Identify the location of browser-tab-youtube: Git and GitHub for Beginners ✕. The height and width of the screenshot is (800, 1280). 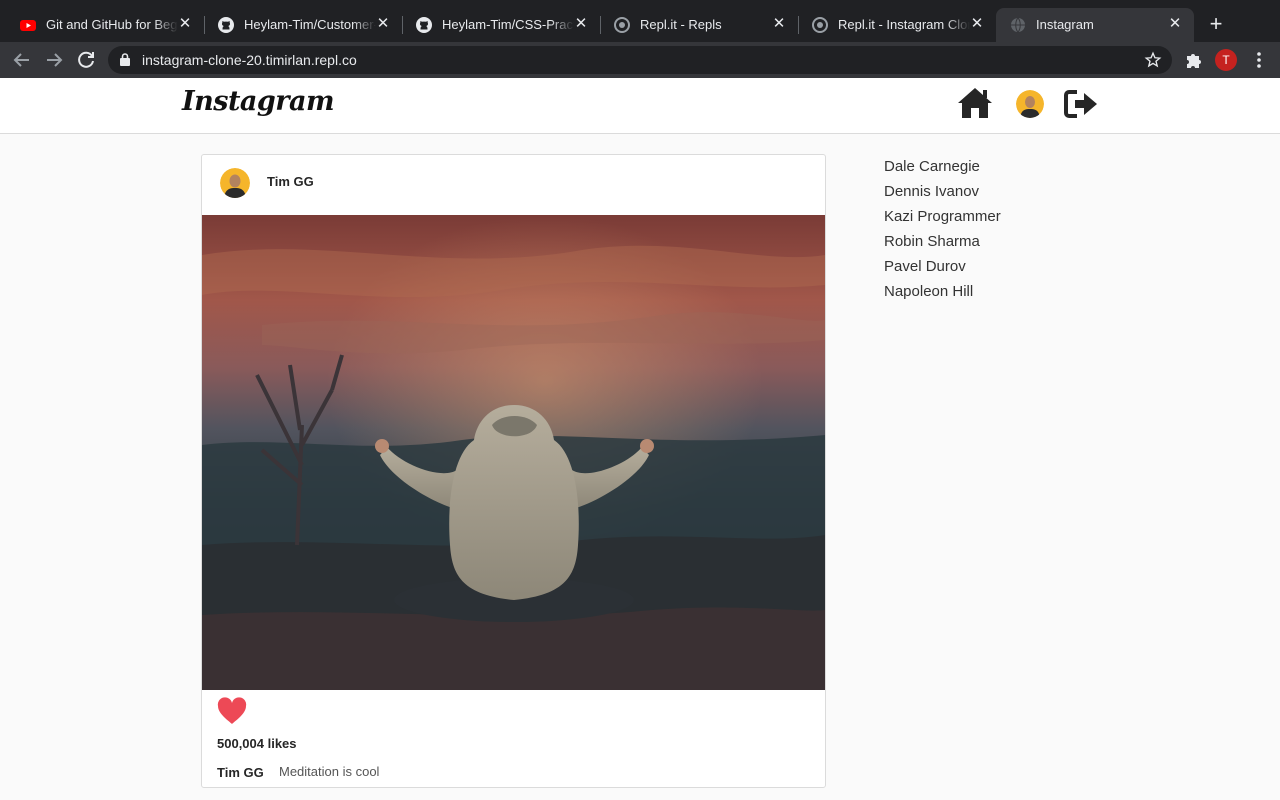
(105, 25).